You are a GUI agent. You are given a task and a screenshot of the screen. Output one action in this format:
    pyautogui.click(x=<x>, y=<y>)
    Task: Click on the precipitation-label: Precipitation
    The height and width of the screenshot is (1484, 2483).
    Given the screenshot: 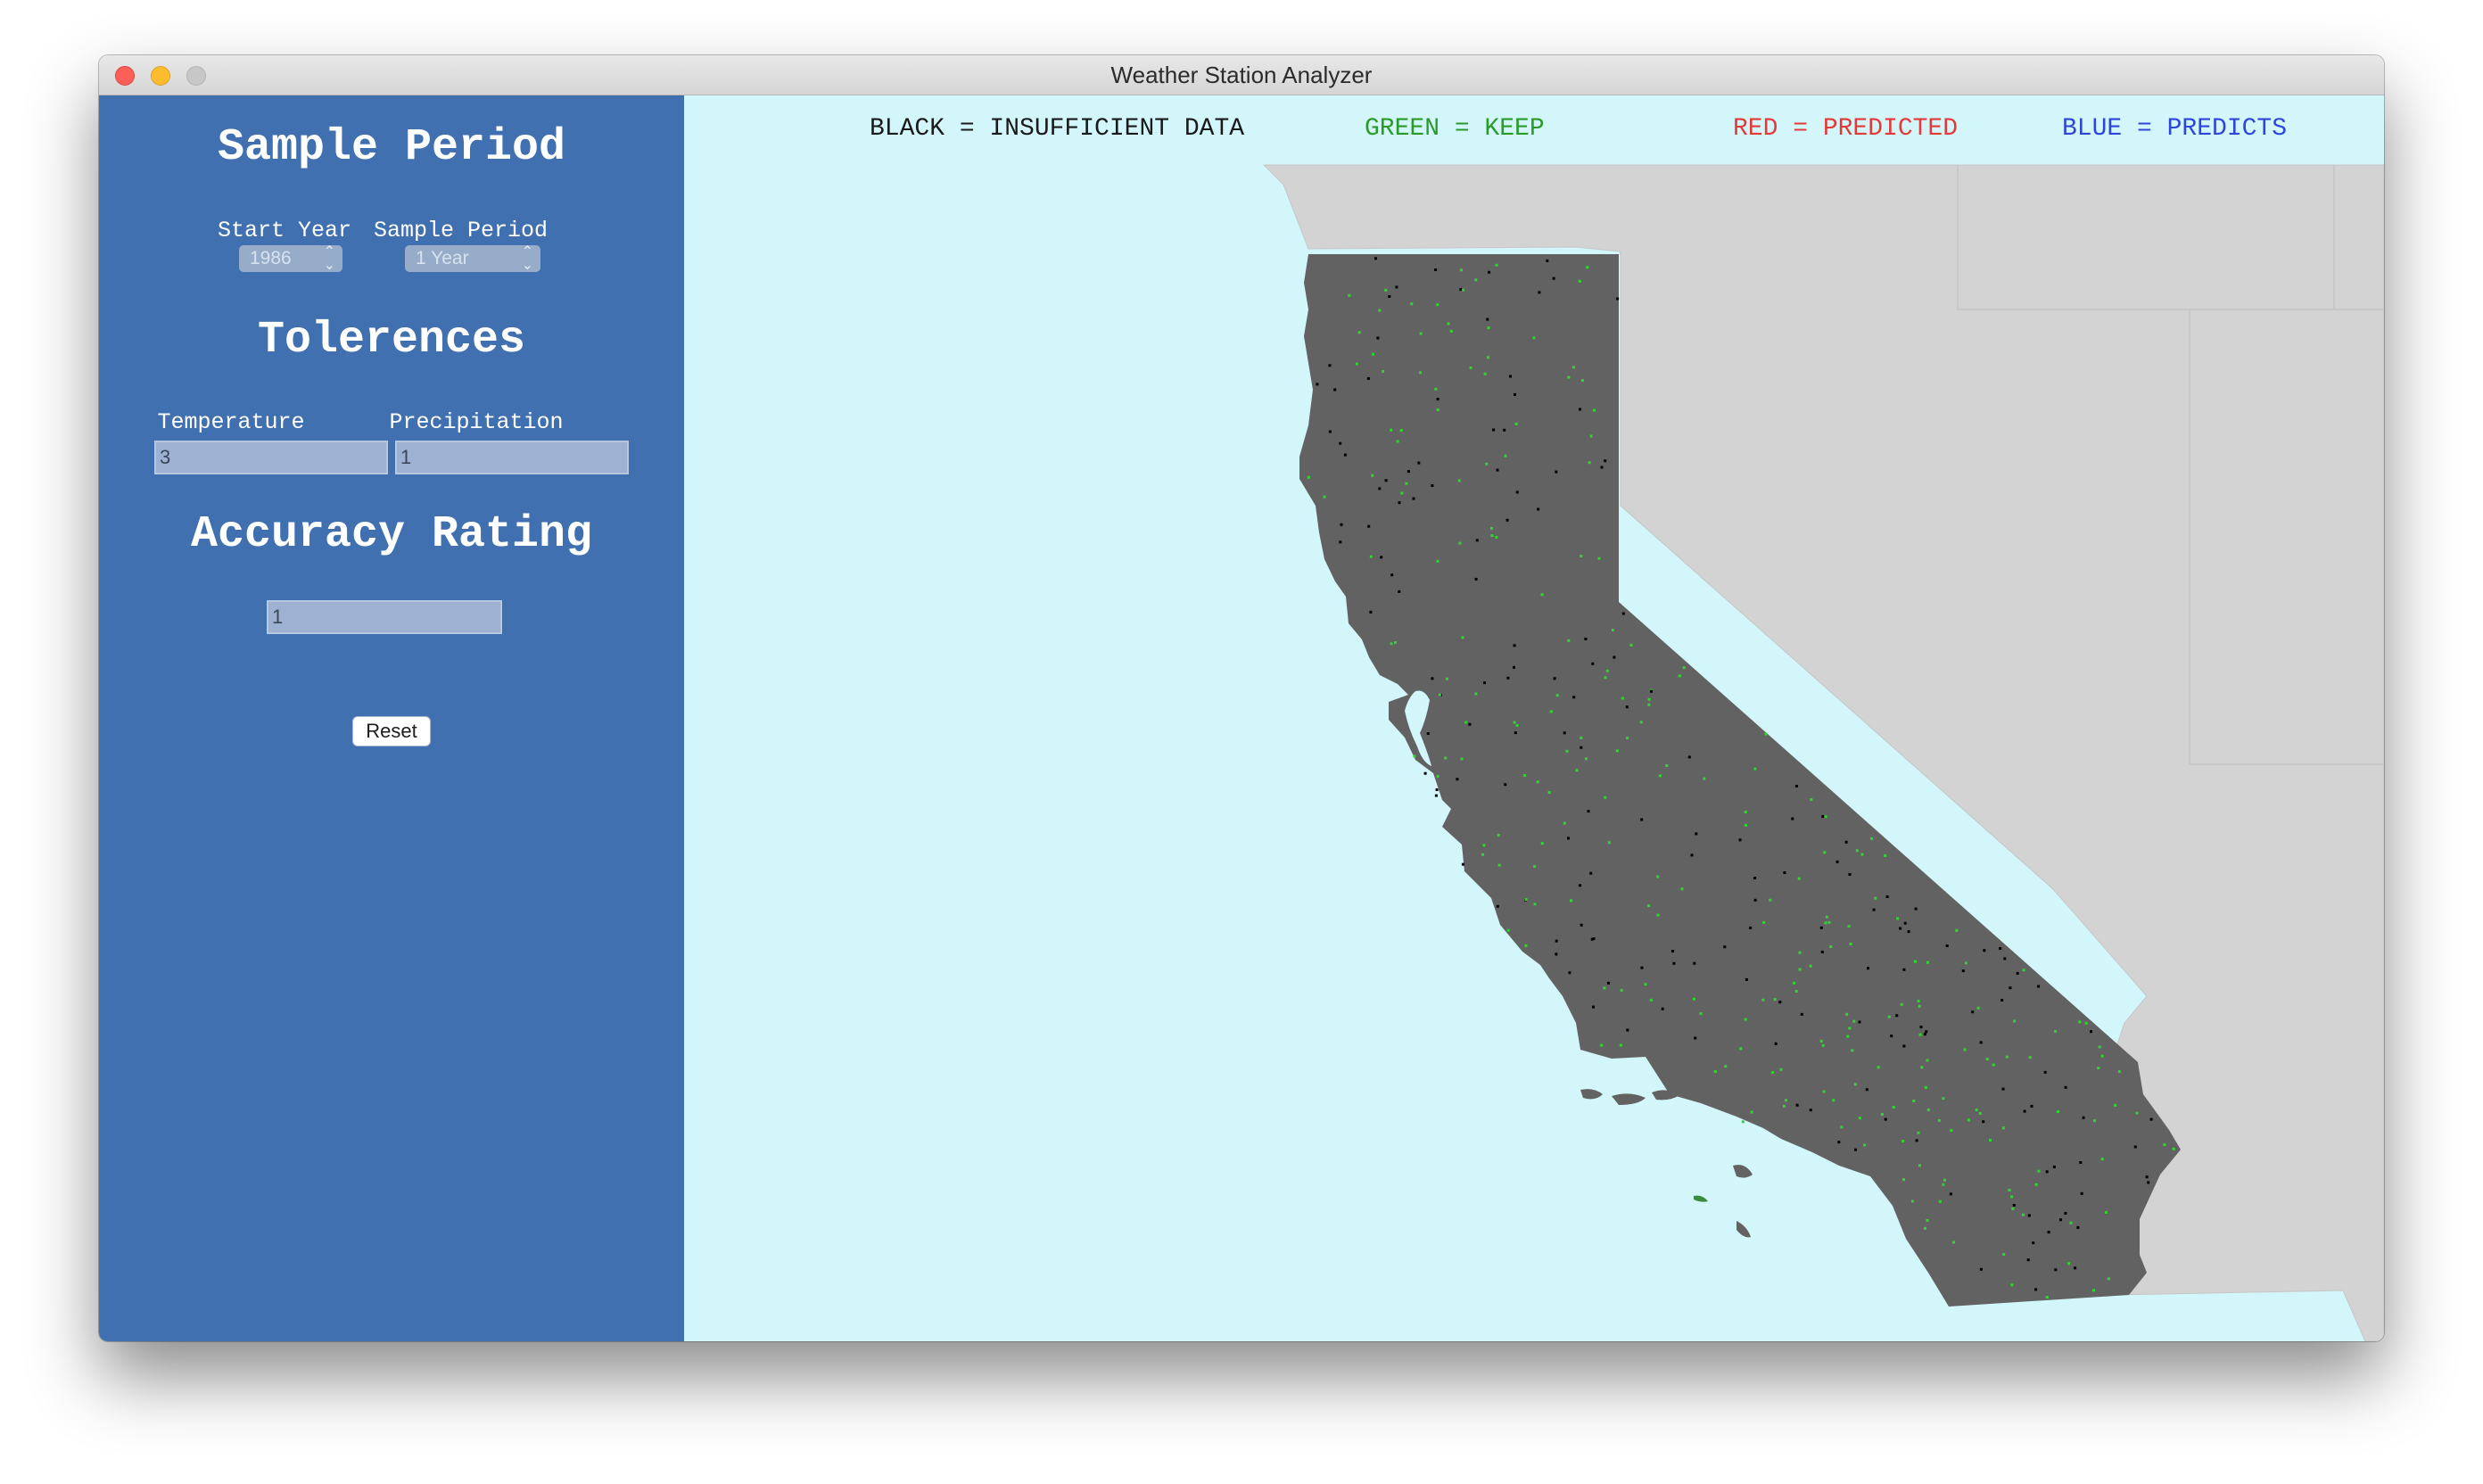 What is the action you would take?
    pyautogui.click(x=476, y=422)
    